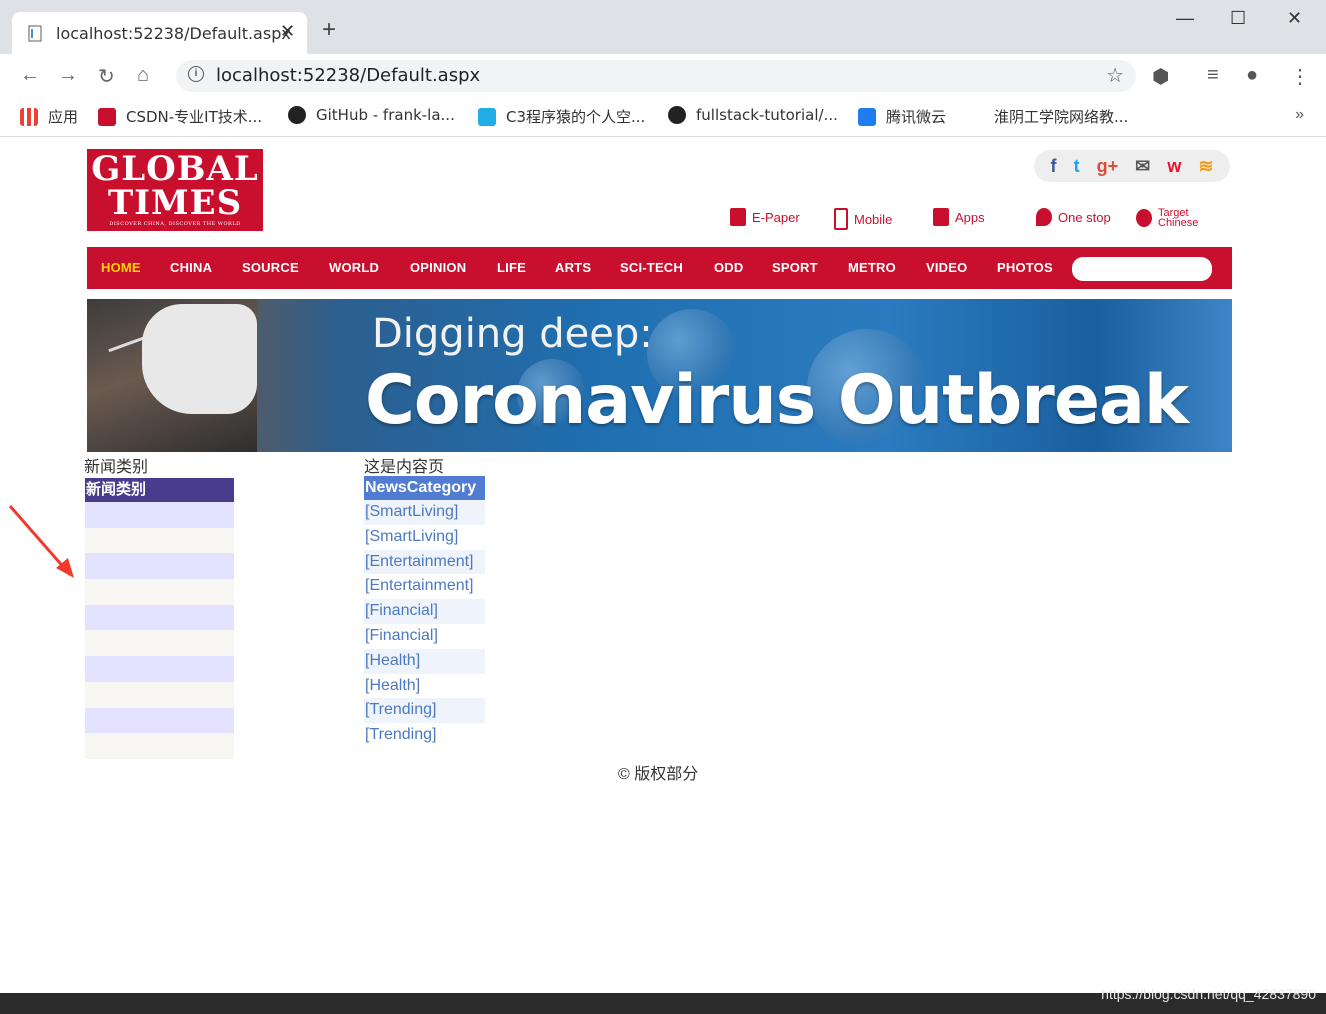  Describe the element at coordinates (1174, 166) in the screenshot. I see `weibo-icon: w` at that location.